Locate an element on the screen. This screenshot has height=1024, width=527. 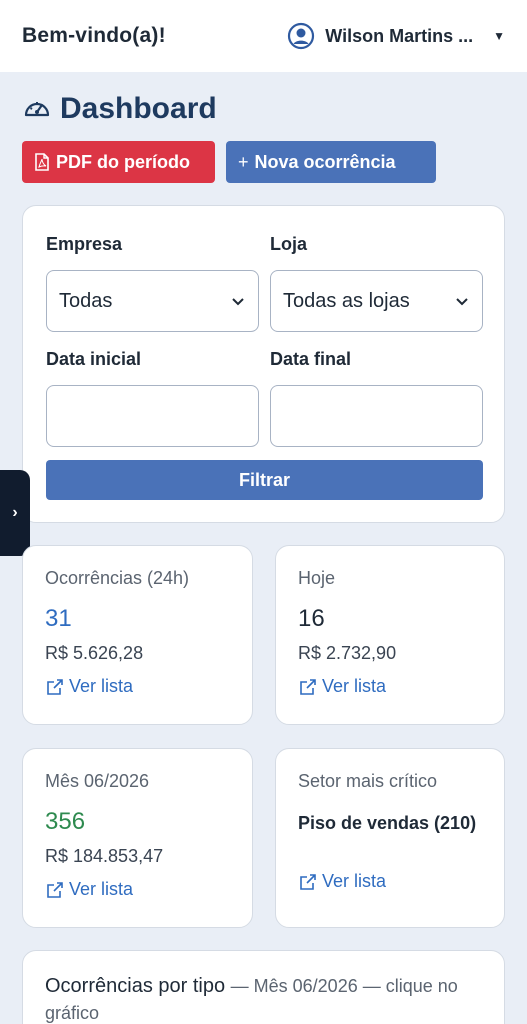
pdf-period-button: PDF do período is located at coordinates (118, 162).